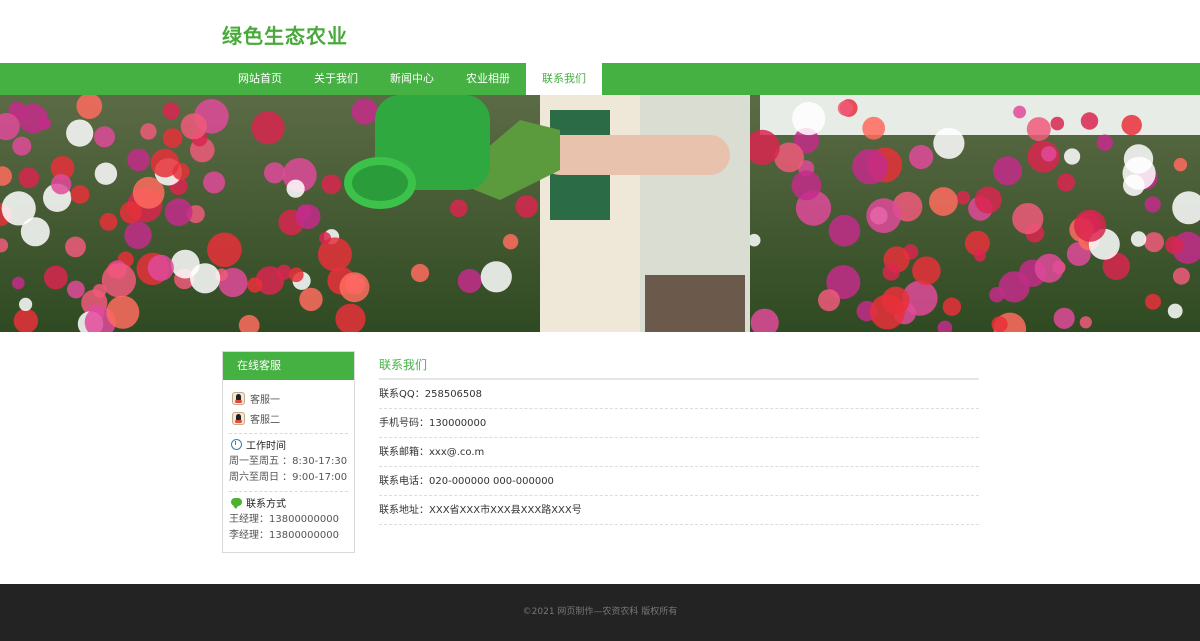 The width and height of the screenshot is (1200, 641). Describe the element at coordinates (266, 446) in the screenshot. I see `hours-title-text: 工作时间` at that location.